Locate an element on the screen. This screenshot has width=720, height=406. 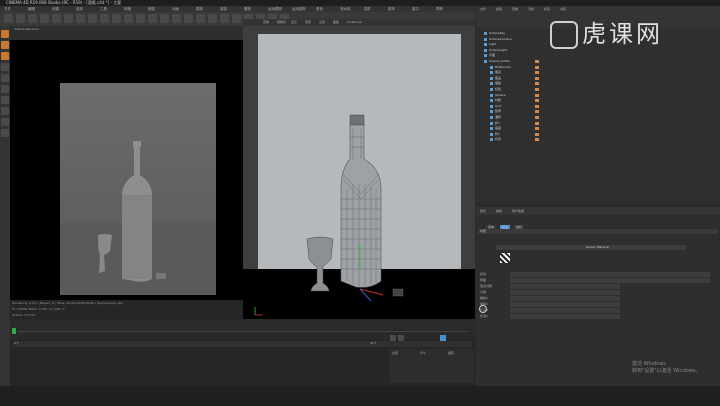
attribute-tab: 坐标 is located at coordinates (519, 227).